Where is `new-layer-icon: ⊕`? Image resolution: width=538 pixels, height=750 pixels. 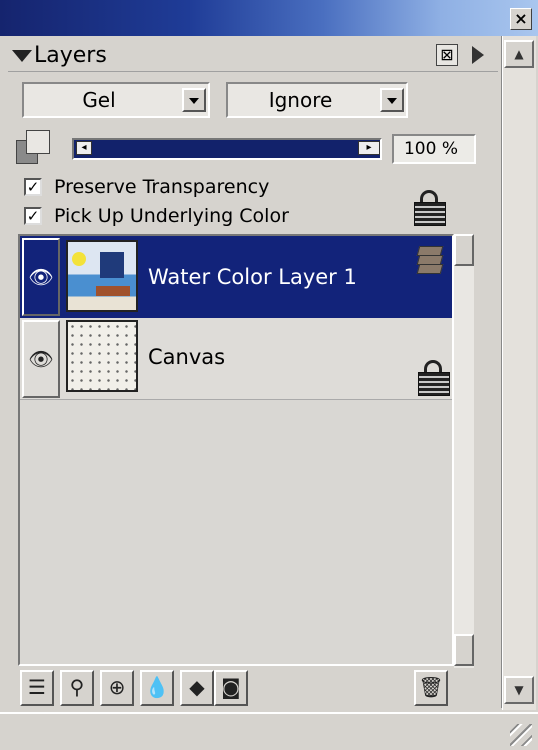 new-layer-icon: ⊕ is located at coordinates (117, 688).